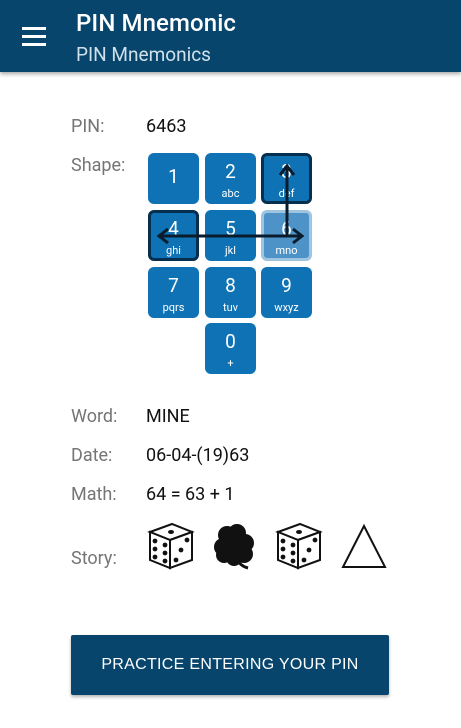  I want to click on app-title: PIN Mnemonic, so click(156, 23).